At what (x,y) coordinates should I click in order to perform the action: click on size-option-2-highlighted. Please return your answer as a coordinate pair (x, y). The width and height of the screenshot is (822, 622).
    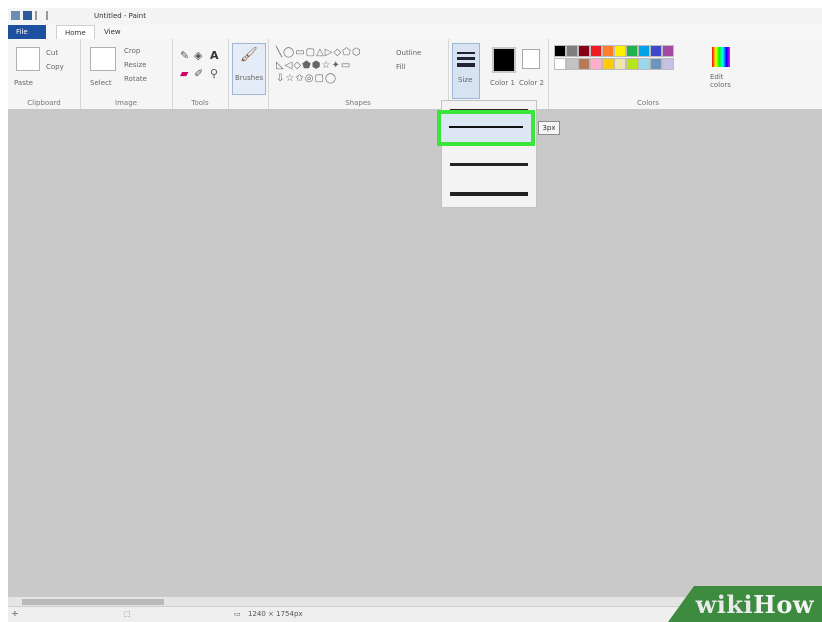
    Looking at the image, I should click on (486, 128).